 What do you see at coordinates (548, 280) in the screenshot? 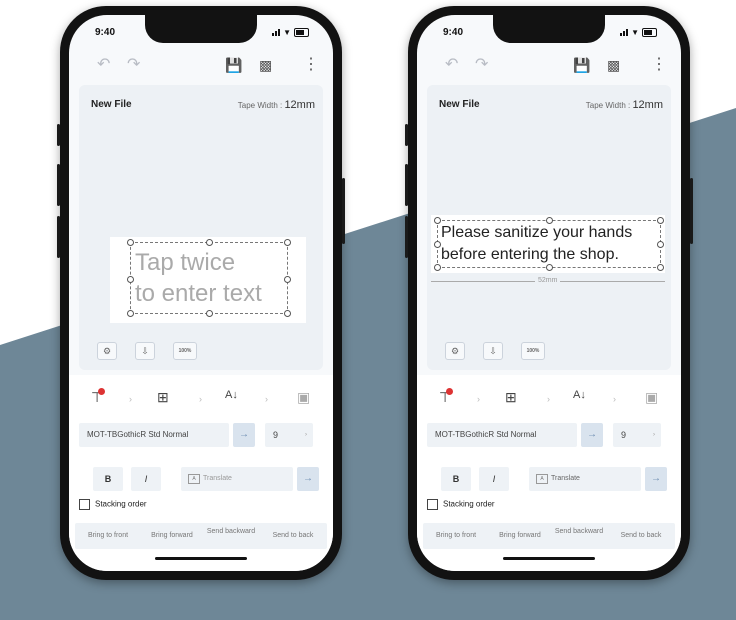
I see `width-measure-label: 52mm` at bounding box center [548, 280].